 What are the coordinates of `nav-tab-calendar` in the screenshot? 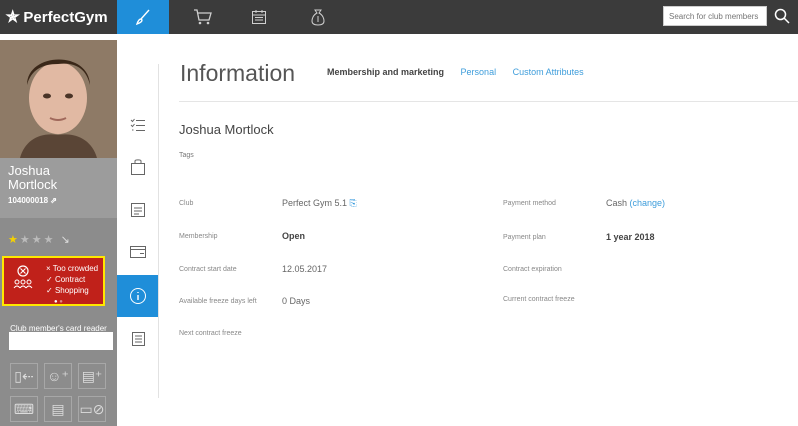 It's located at (259, 17).